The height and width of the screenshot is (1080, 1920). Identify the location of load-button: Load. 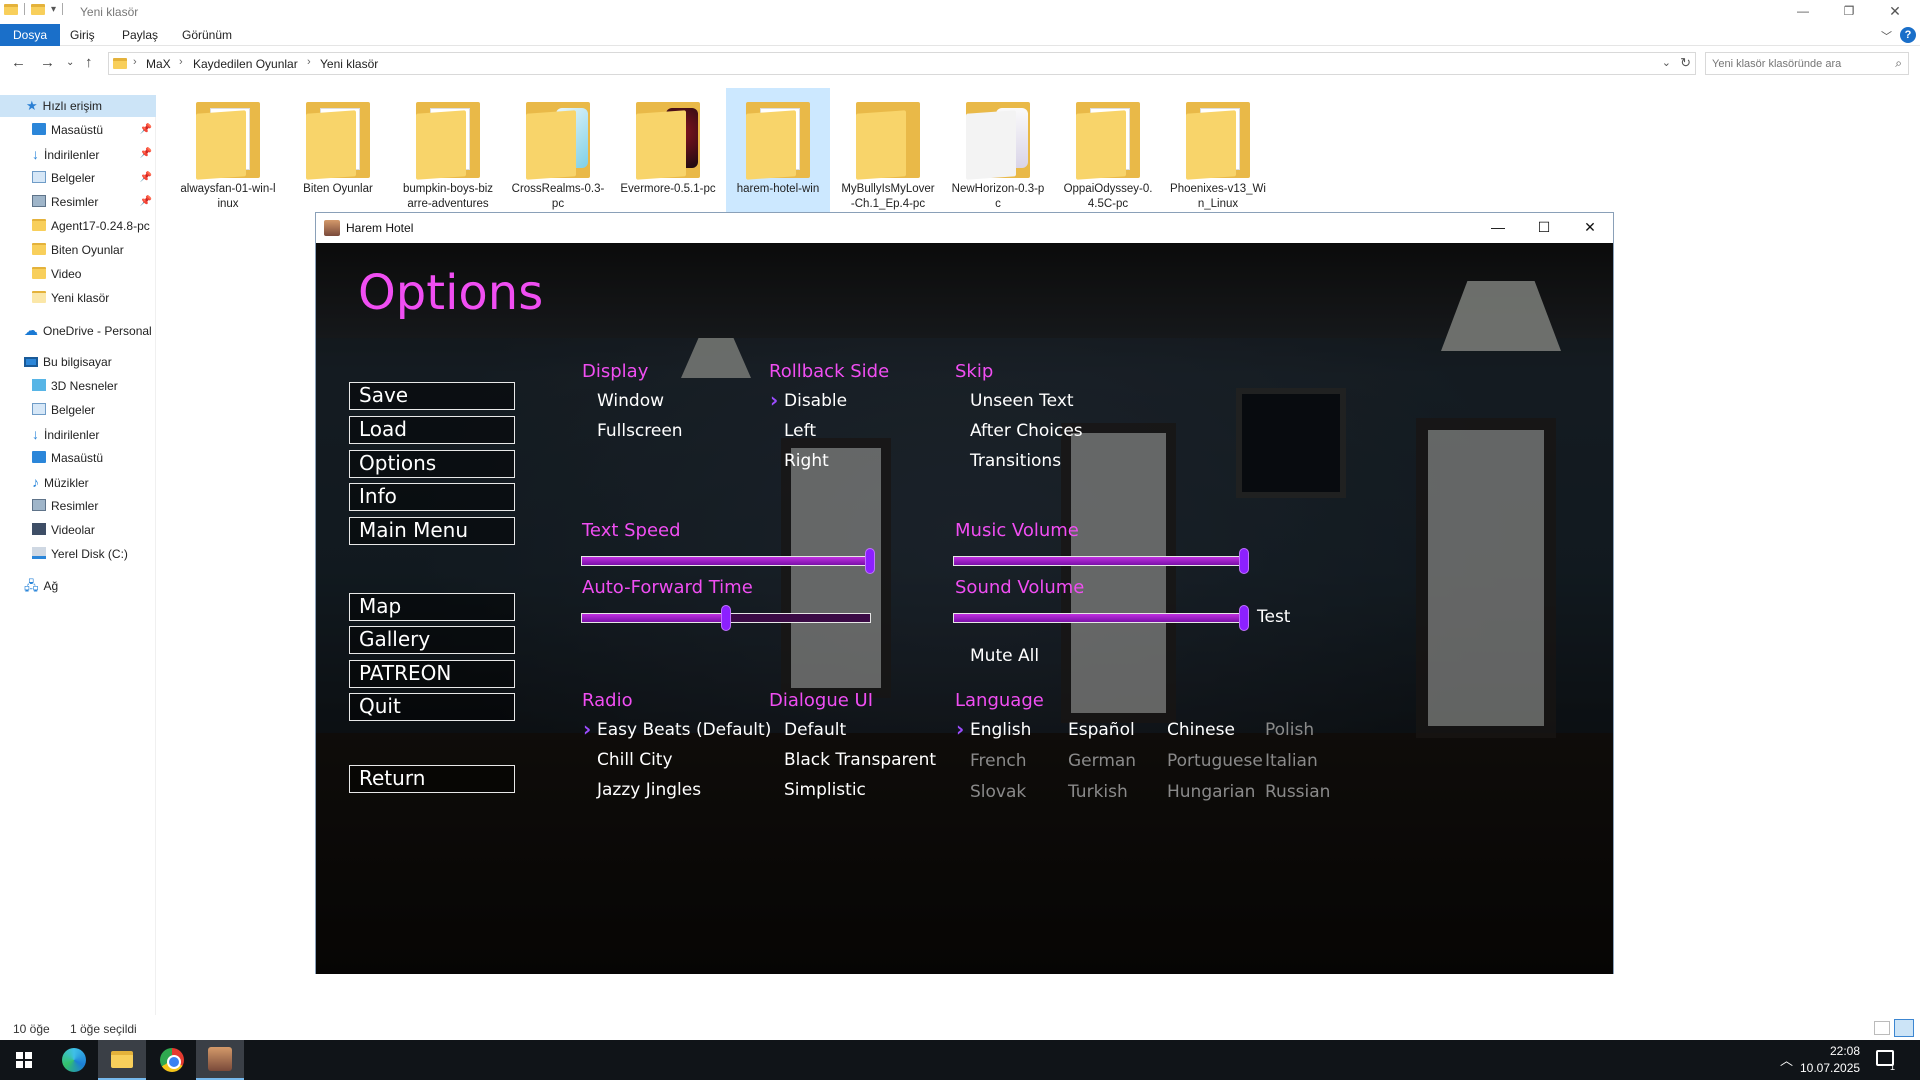
(432, 430).